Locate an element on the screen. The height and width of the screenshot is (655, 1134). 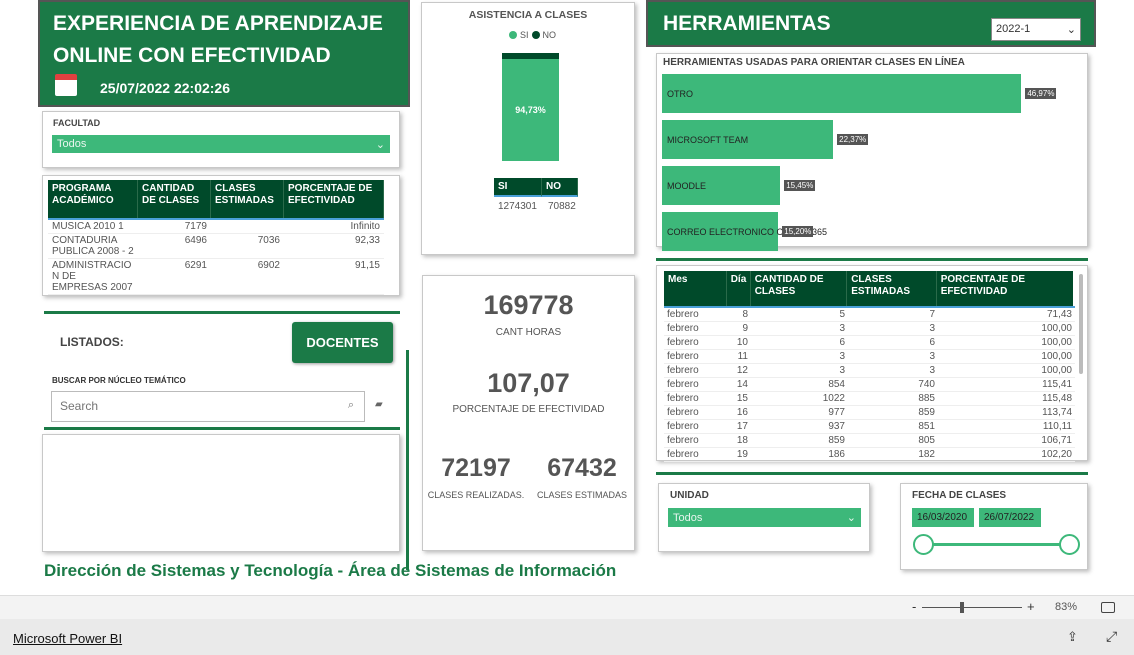
docentes-list is located at coordinates (221, 493).